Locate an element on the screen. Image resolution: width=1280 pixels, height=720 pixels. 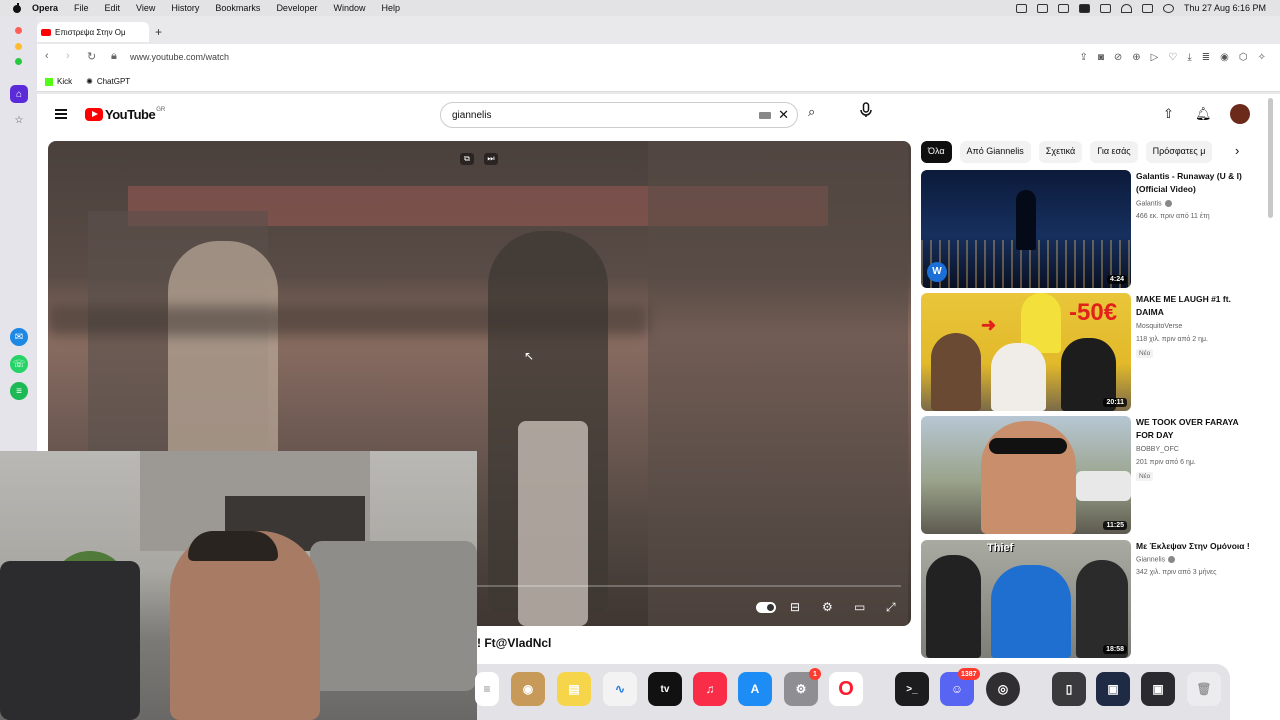
chevron-right-icon: › is located at coordinates (1237, 150).